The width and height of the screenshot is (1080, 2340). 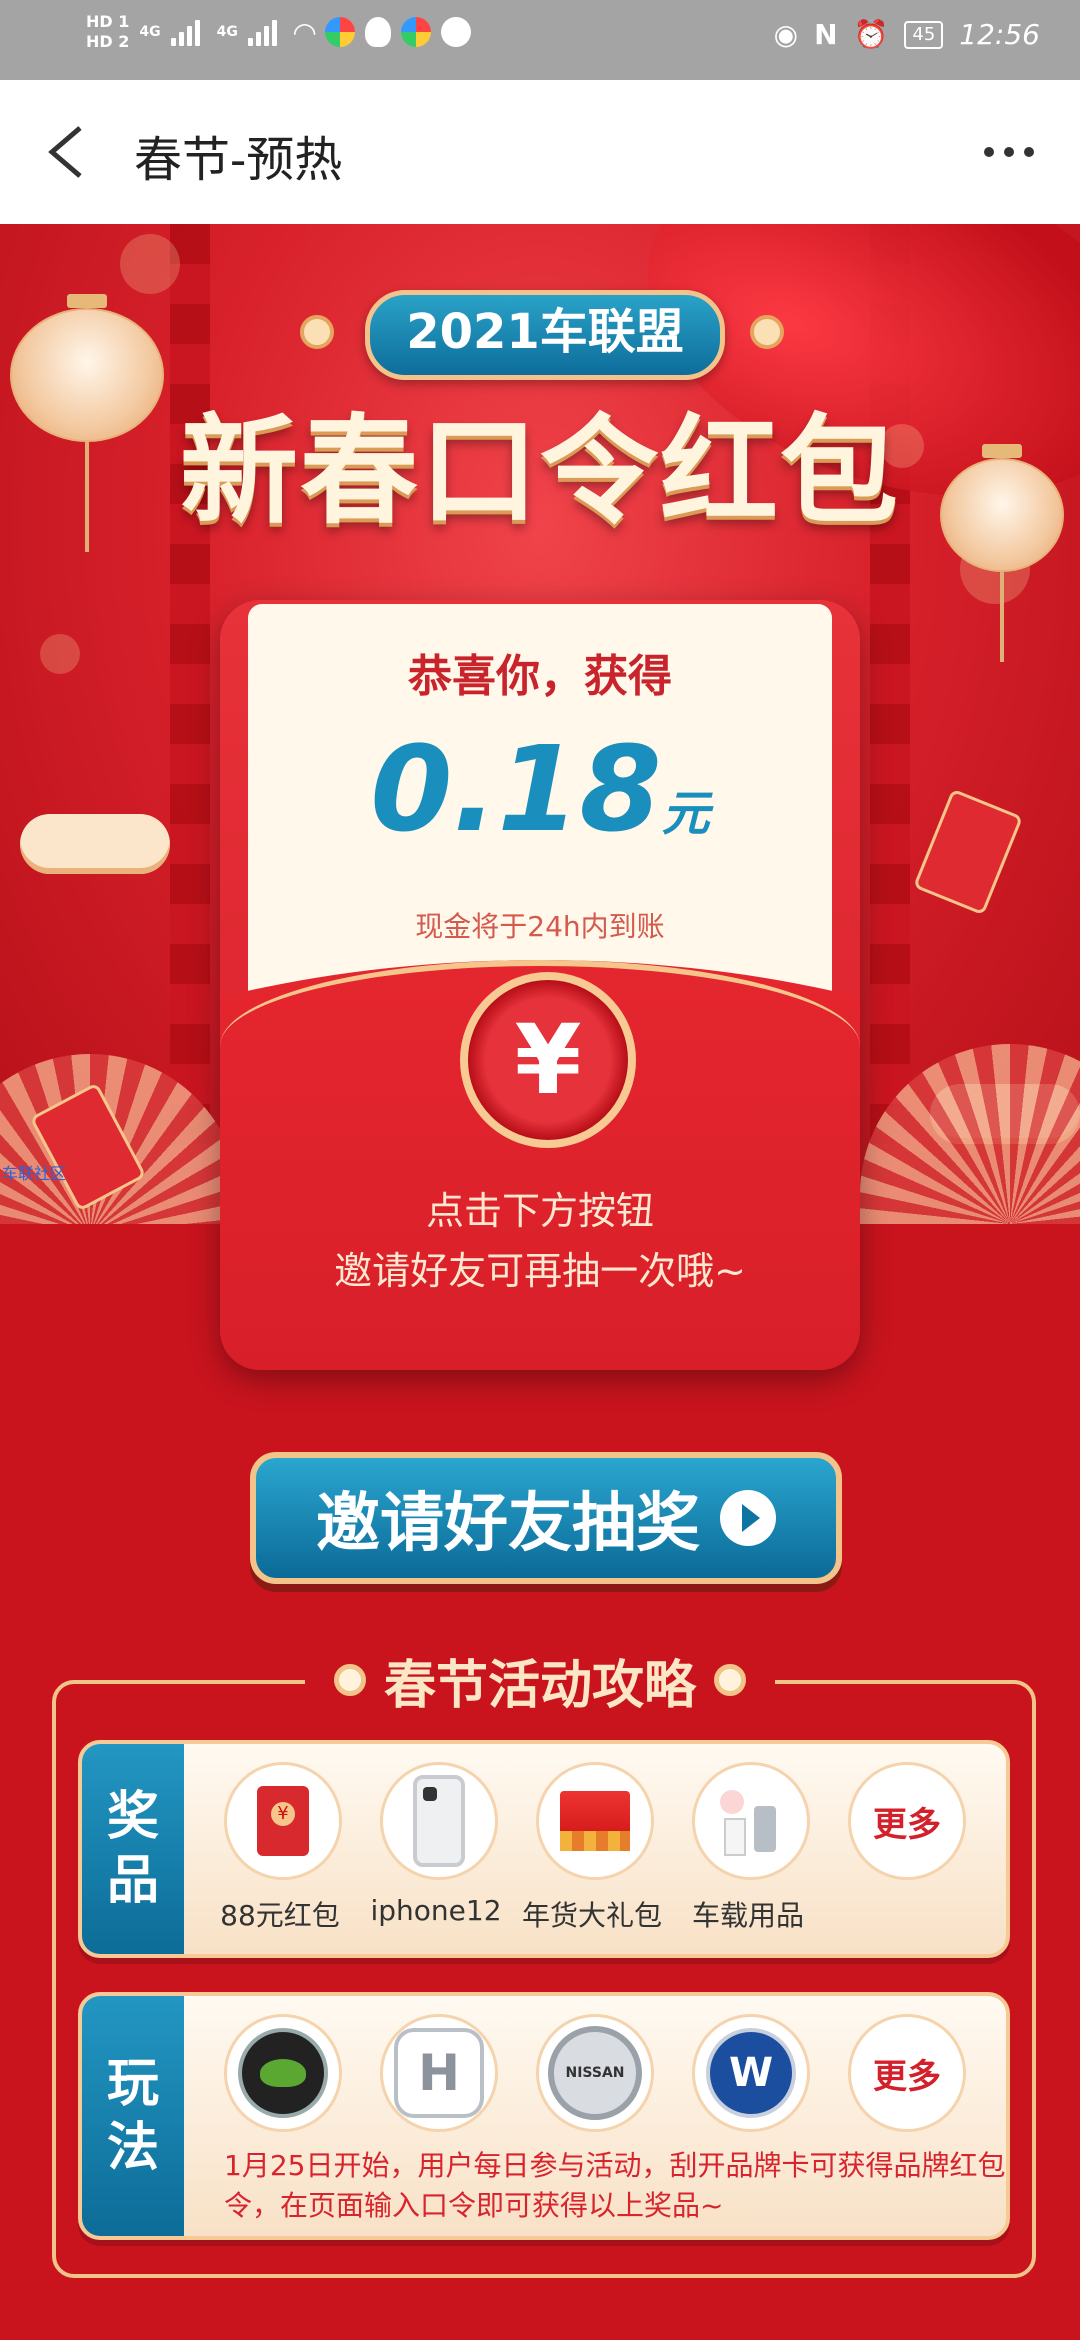 I want to click on prize-label: 车载用品, so click(x=747, y=1915).